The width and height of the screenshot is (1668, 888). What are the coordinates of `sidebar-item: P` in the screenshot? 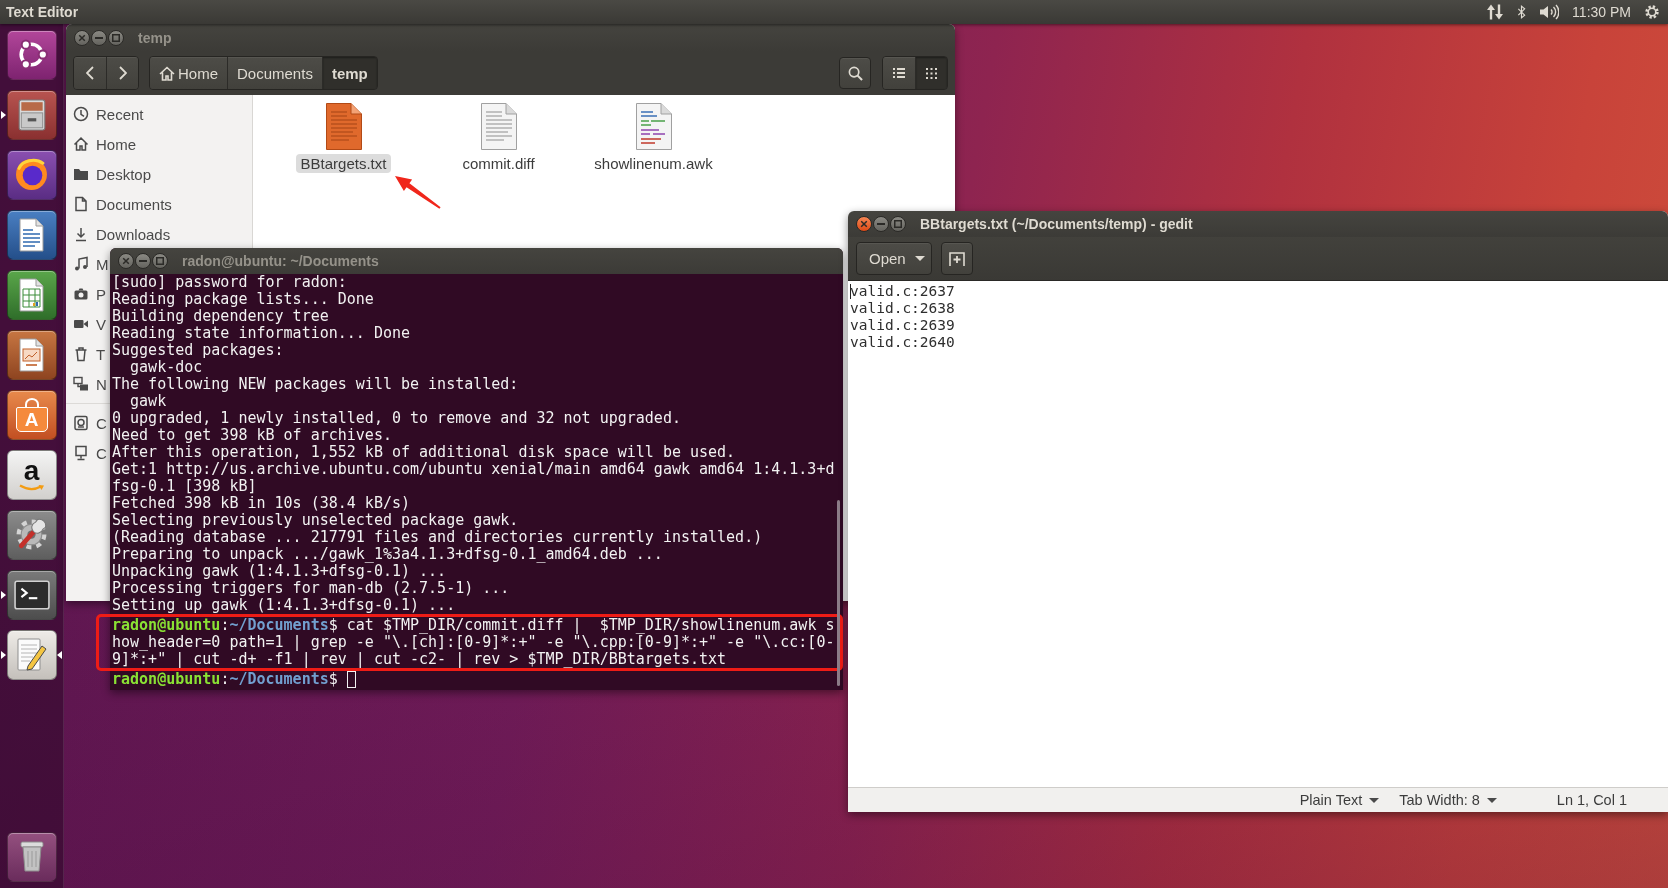 It's located at (86, 294).